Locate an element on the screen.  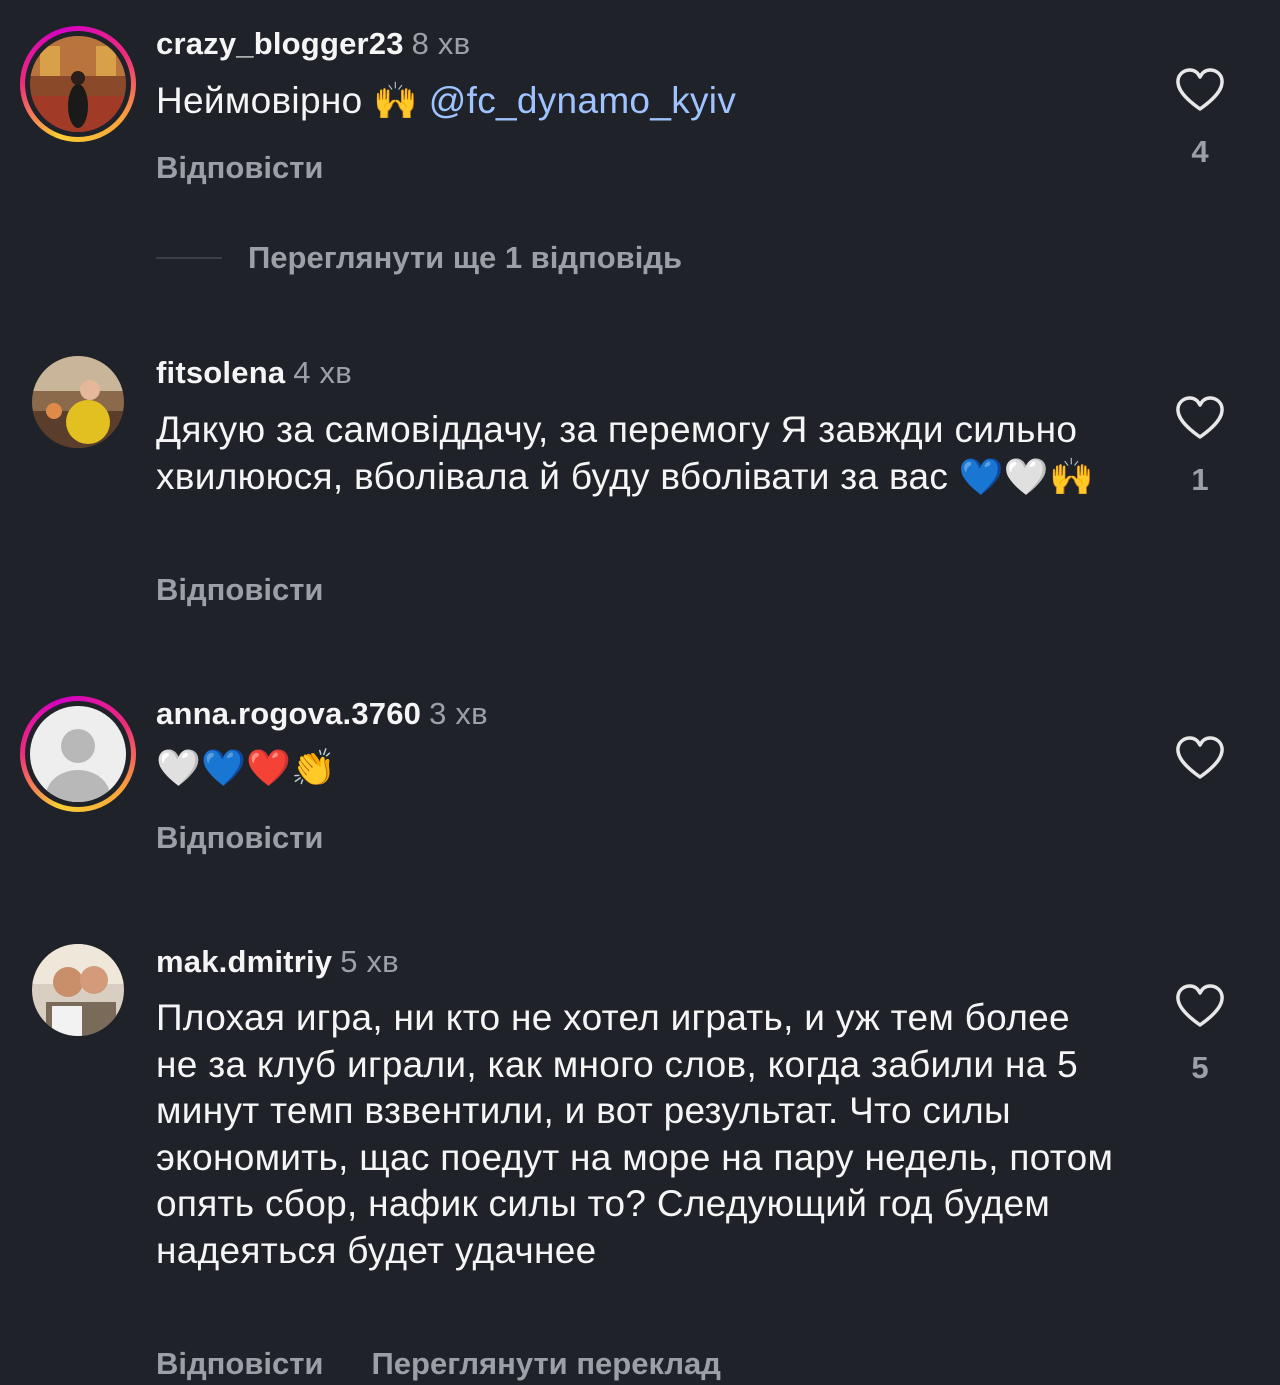
comment-time: 4 хв is located at coordinates (322, 372).